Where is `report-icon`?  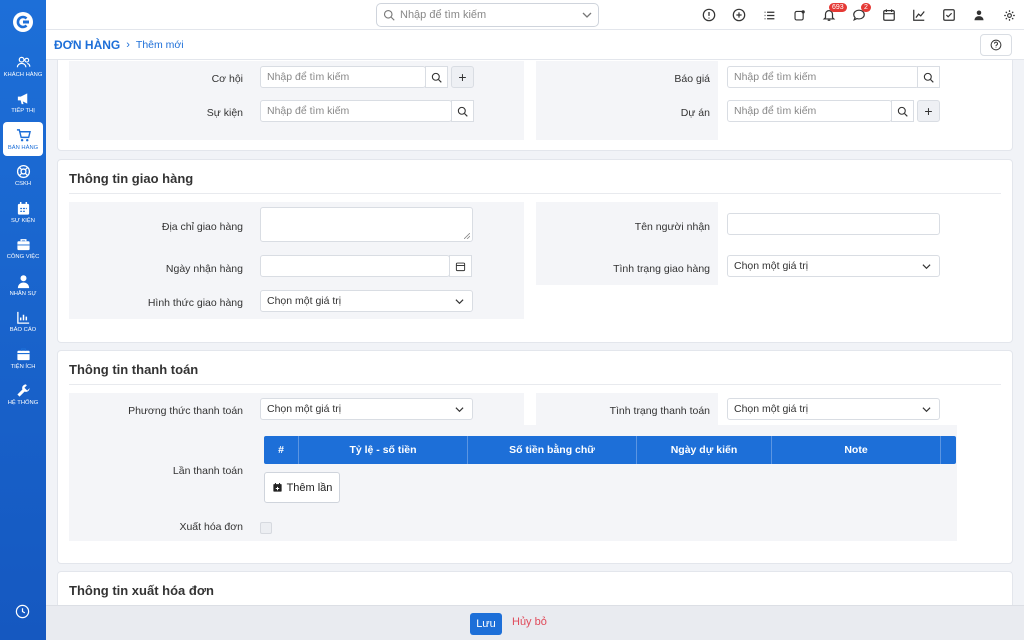 report-icon is located at coordinates (23, 318).